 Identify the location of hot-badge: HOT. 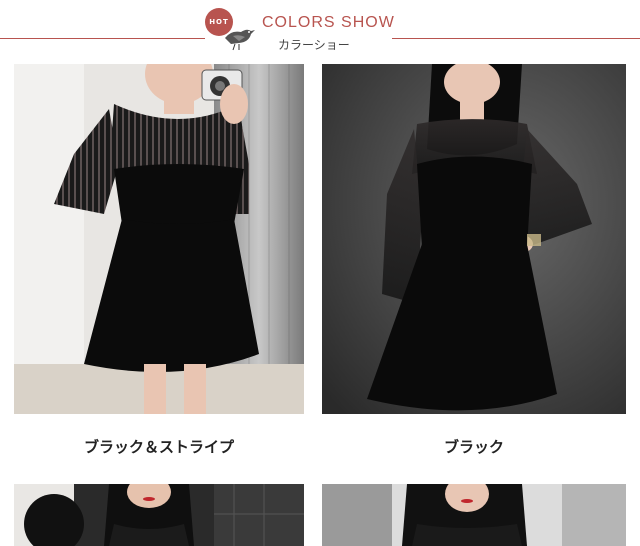
(231, 30).